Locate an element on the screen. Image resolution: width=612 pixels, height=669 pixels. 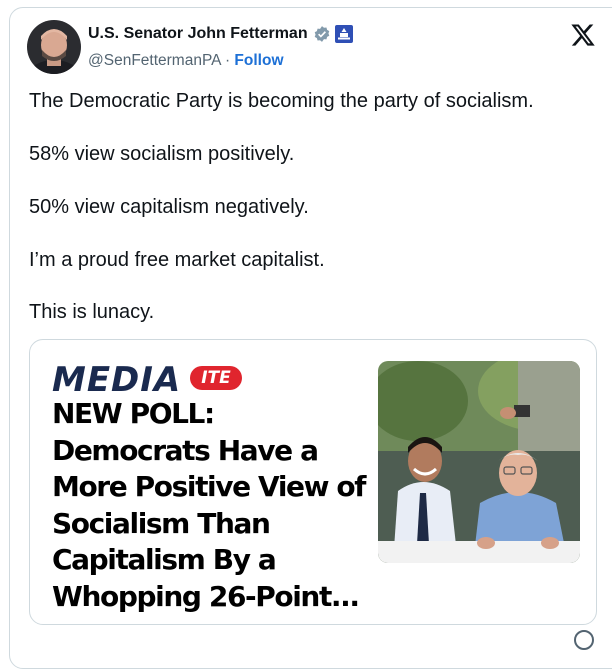
headline-line: More Positive View of is located at coordinates (209, 486).